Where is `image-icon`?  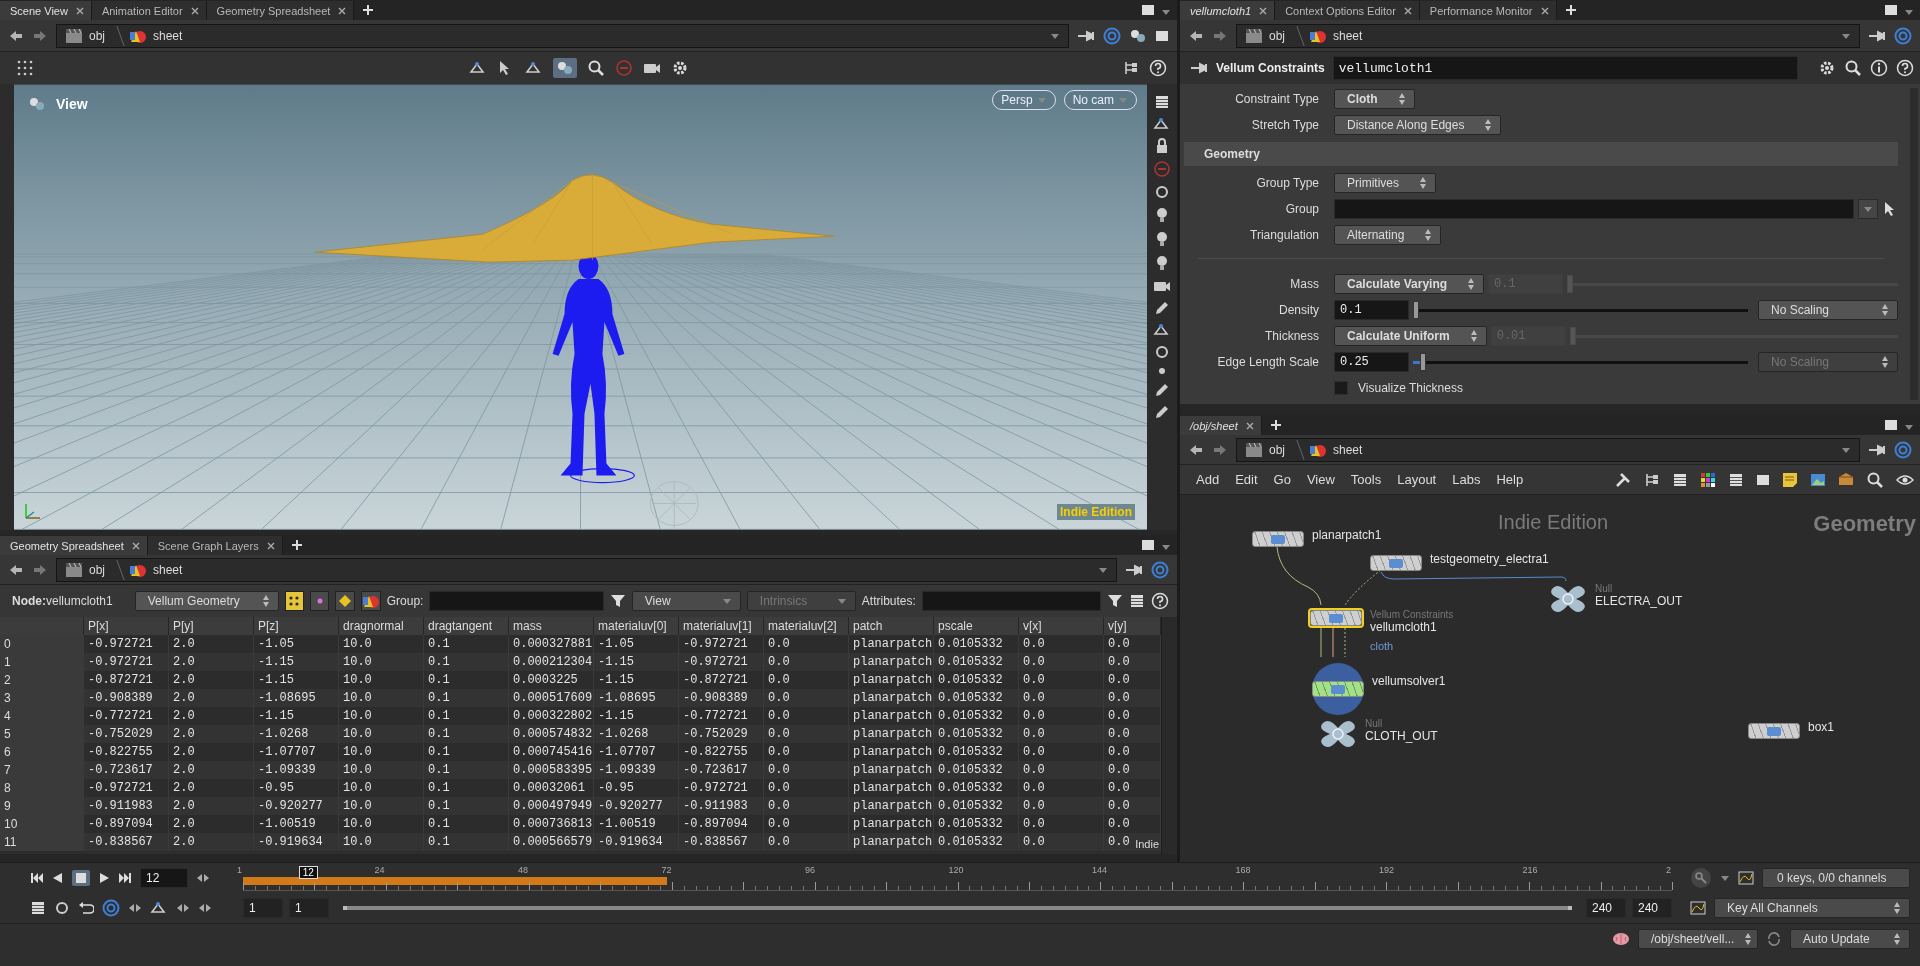 image-icon is located at coordinates (1818, 479).